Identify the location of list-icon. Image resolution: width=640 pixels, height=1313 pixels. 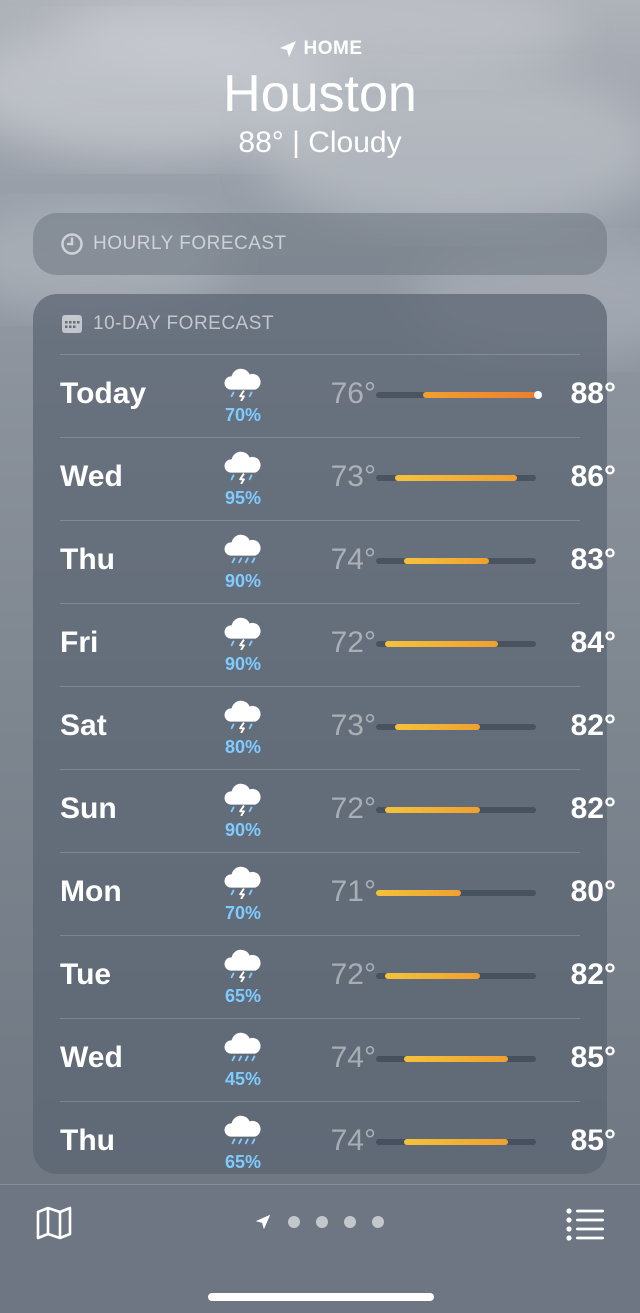
(585, 1223).